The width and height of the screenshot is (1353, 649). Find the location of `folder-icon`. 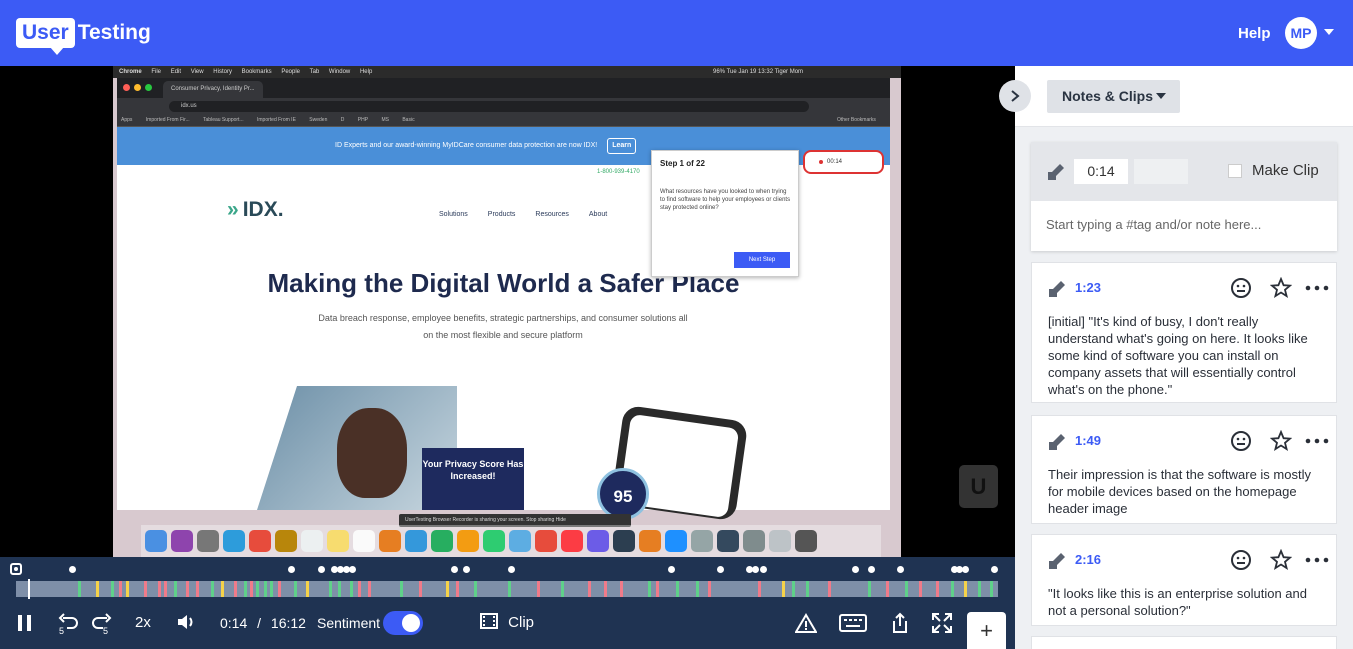

folder-icon is located at coordinates (780, 541).